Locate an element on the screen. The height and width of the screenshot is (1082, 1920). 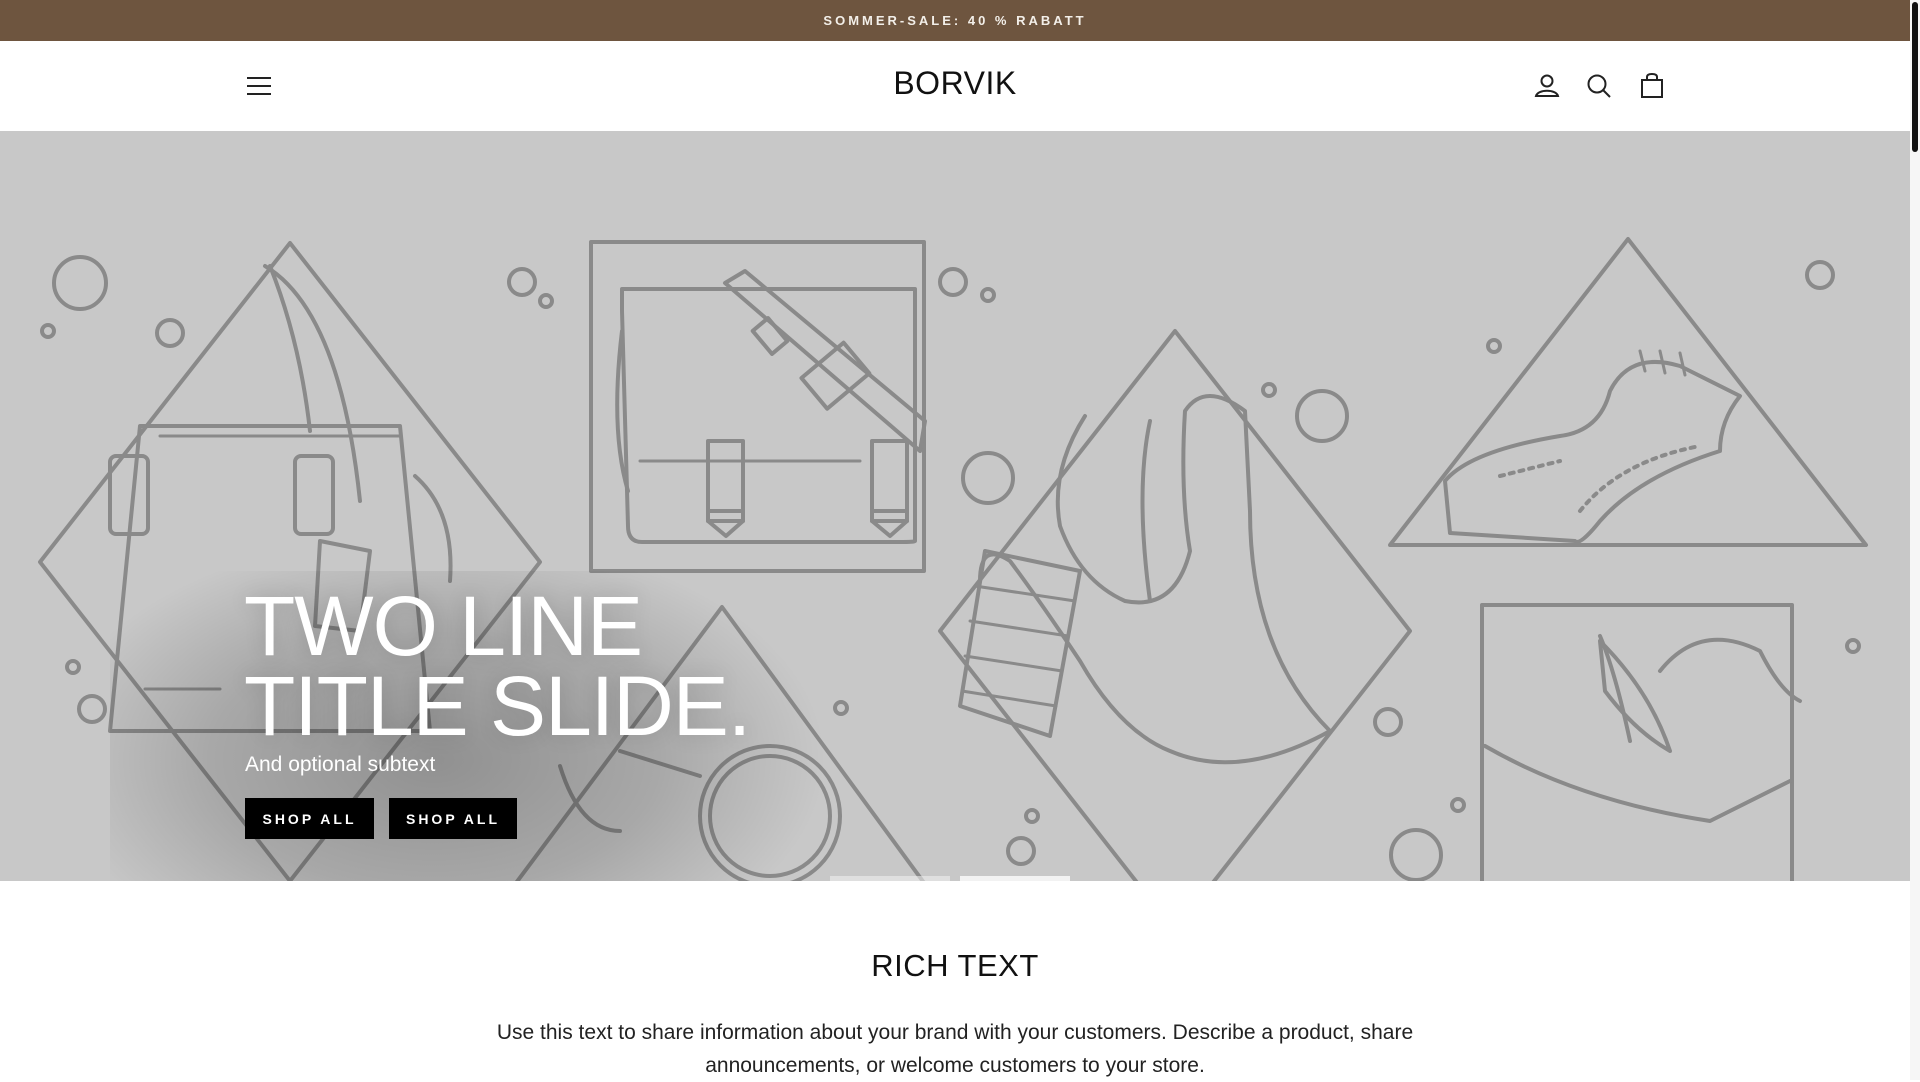
hero-title-line-2: TITLE SLIDE. is located at coordinates (497, 706).